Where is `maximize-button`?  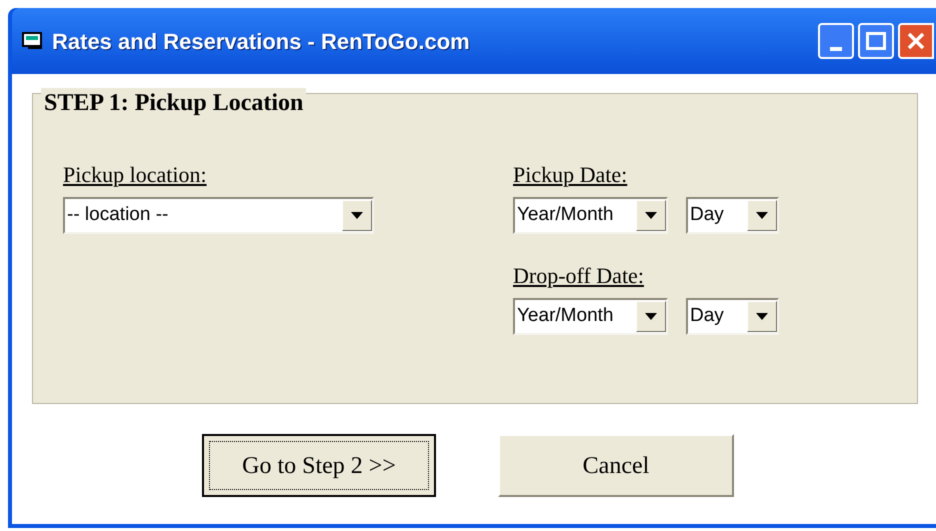
maximize-button is located at coordinates (876, 41).